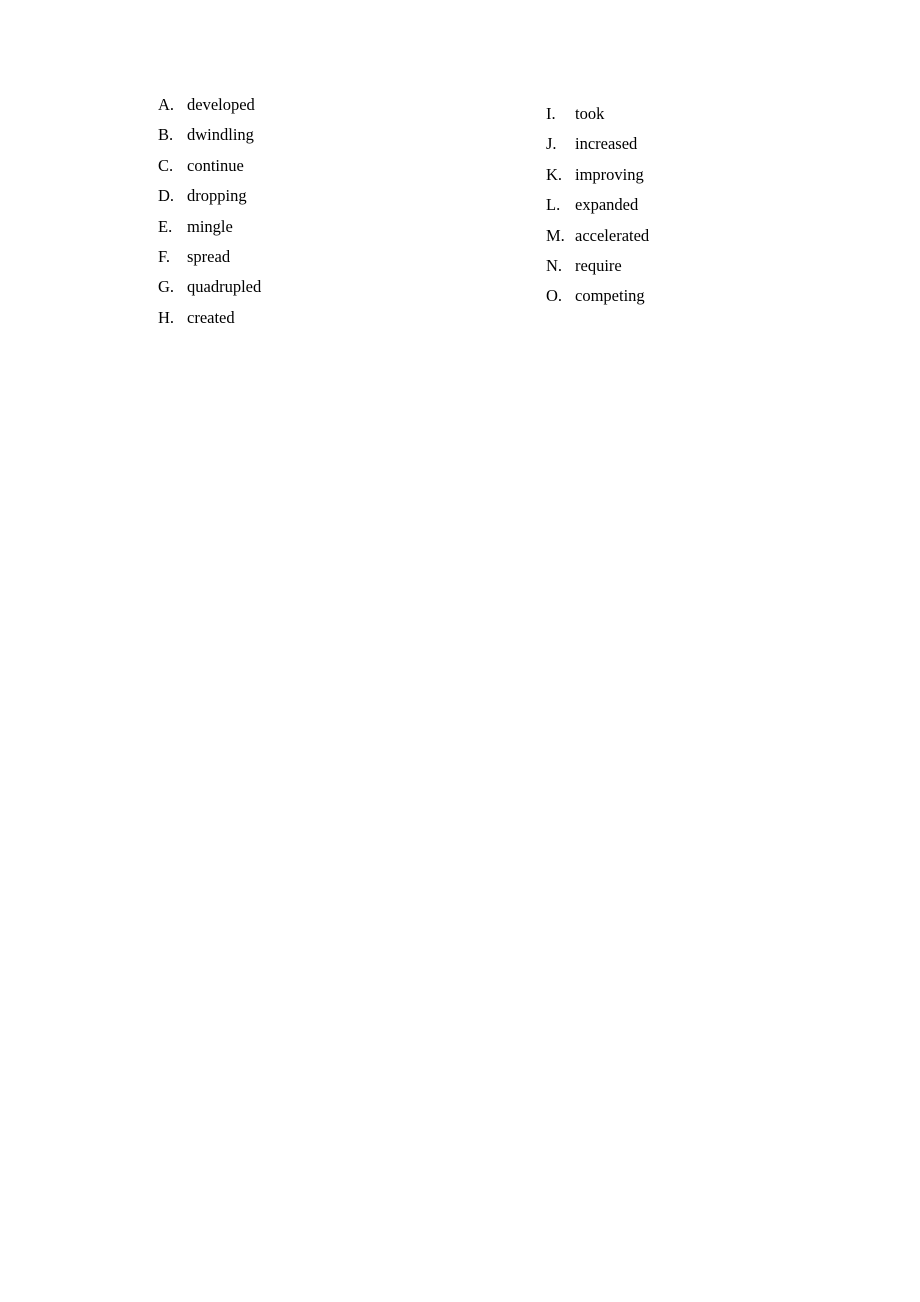 This screenshot has width=920, height=1302. I want to click on option-word: took, so click(590, 113).